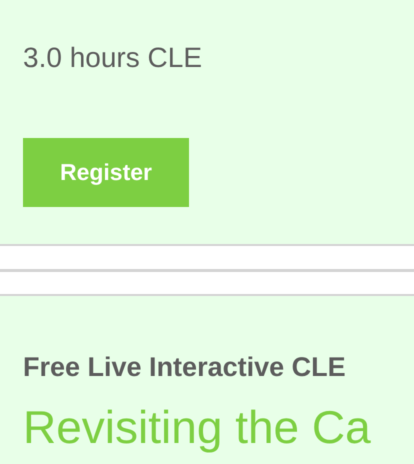 This screenshot has width=414, height=464. Describe the element at coordinates (106, 172) in the screenshot. I see `register-button: Register` at that location.